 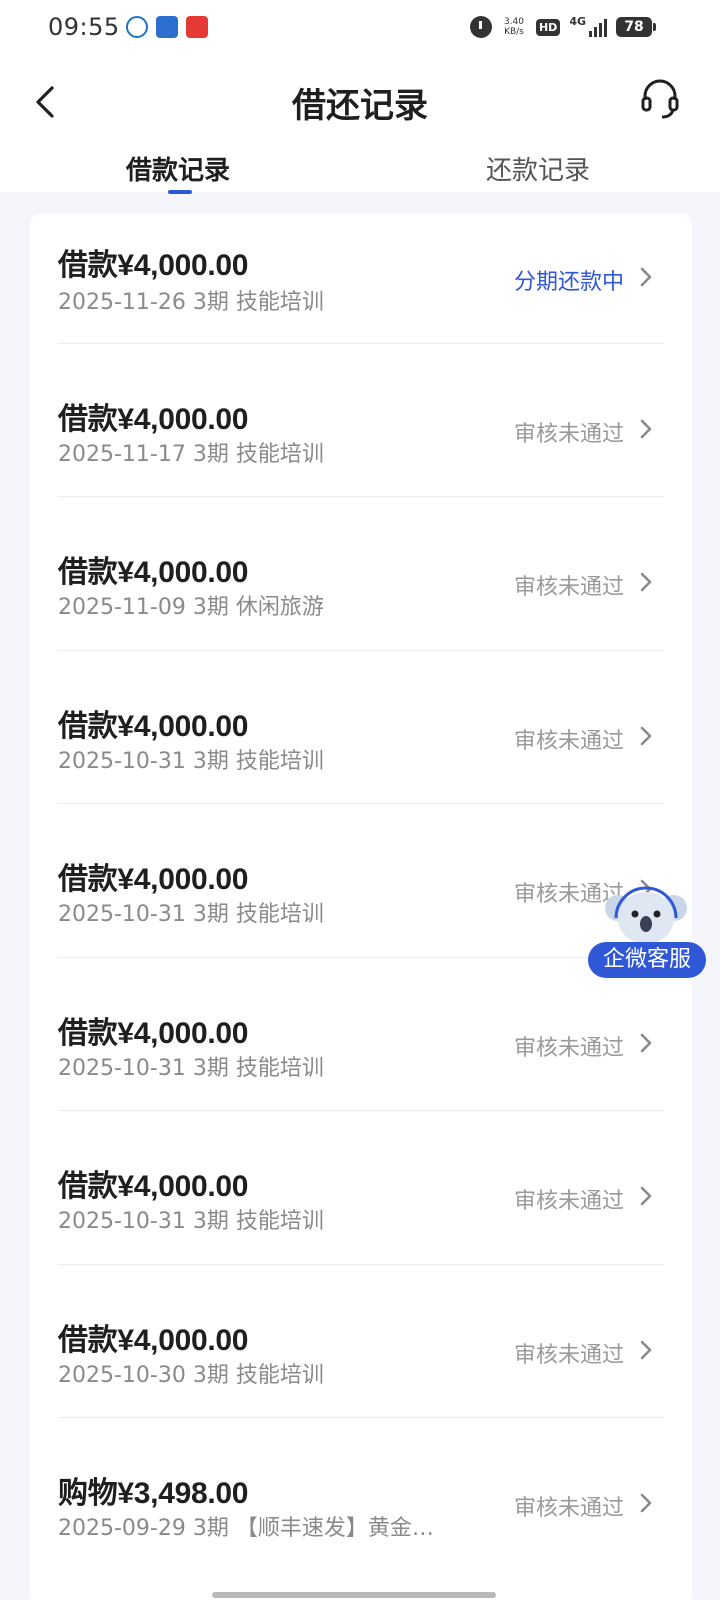 I want to click on tab-borrow-records: 借款记录, so click(x=178, y=168).